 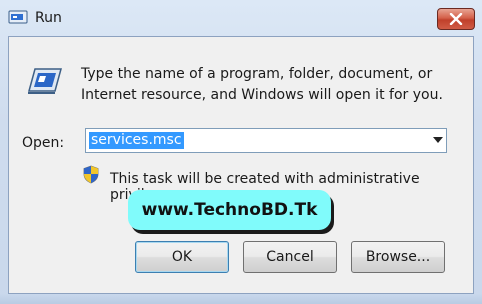 What do you see at coordinates (438, 140) in the screenshot?
I see `chevron-down-icon` at bounding box center [438, 140].